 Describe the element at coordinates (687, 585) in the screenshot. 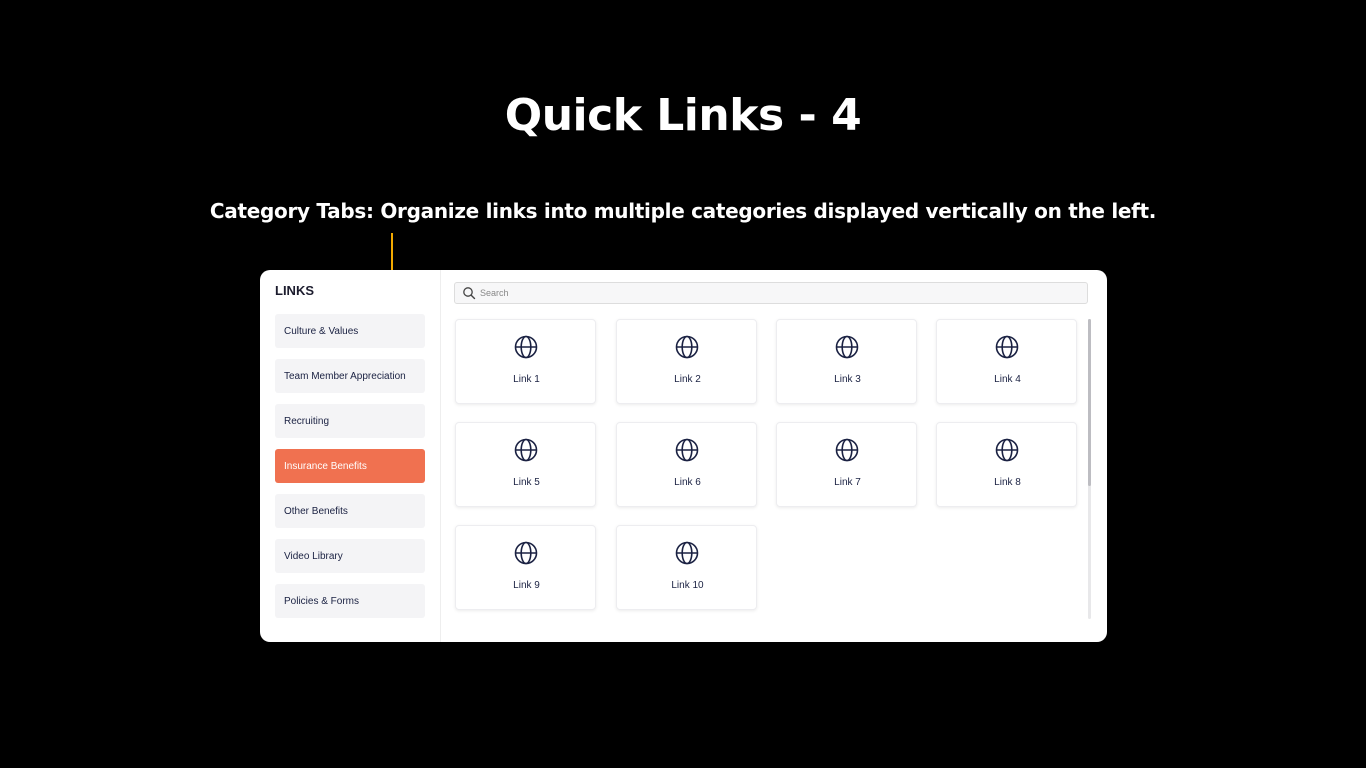

I see `link-label: Link 10` at that location.